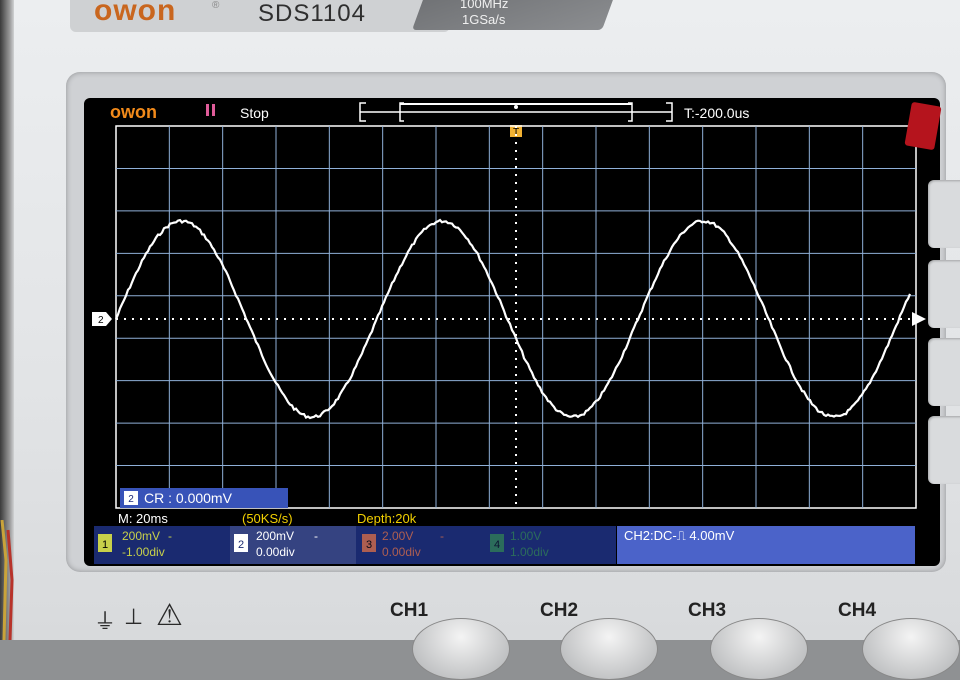 This screenshot has height=680, width=960. Describe the element at coordinates (919, 319) in the screenshot. I see `trigger-level-marker` at that location.